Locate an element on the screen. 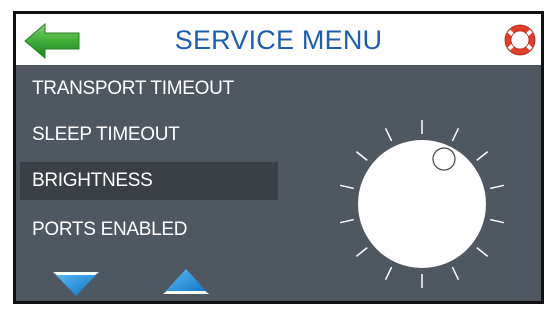  scroll-down-button is located at coordinates (76, 282).